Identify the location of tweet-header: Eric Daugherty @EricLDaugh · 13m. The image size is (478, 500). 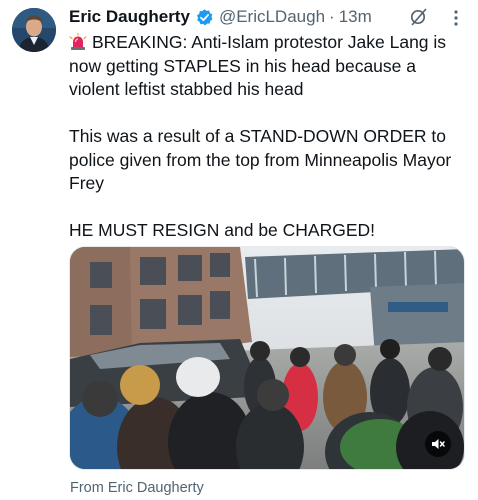
(220, 17).